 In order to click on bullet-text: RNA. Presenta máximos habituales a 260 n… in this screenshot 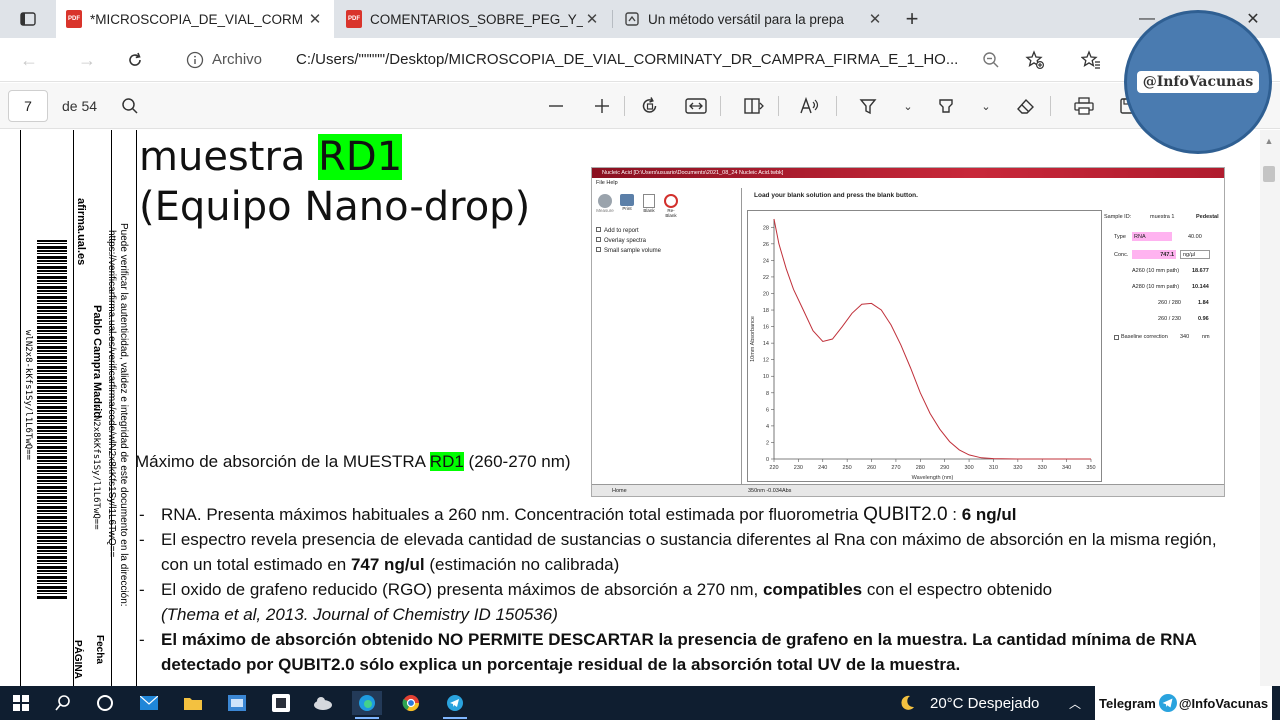, I will do `click(512, 514)`.